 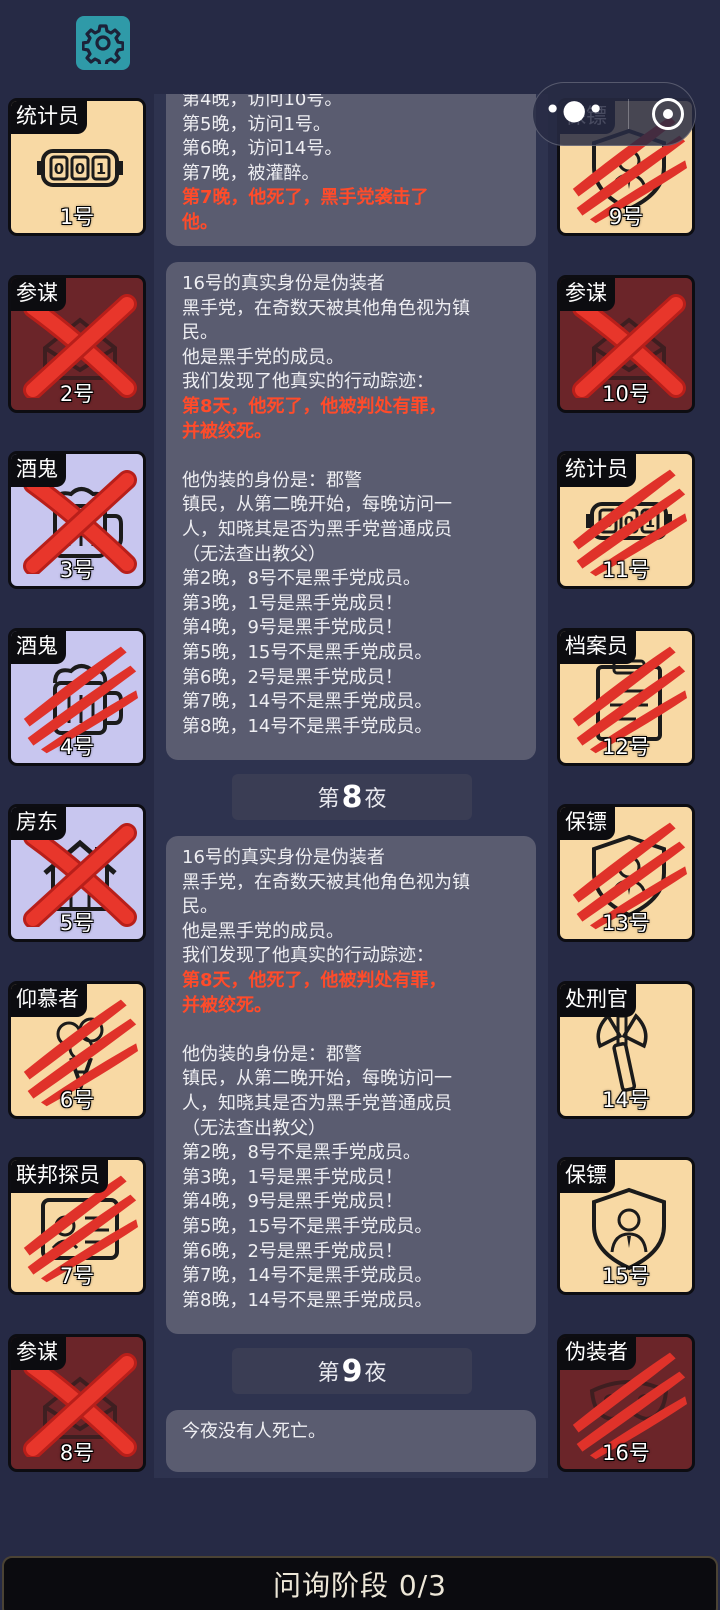 I want to click on player-role: 联邦探员, so click(x=59, y=1176).